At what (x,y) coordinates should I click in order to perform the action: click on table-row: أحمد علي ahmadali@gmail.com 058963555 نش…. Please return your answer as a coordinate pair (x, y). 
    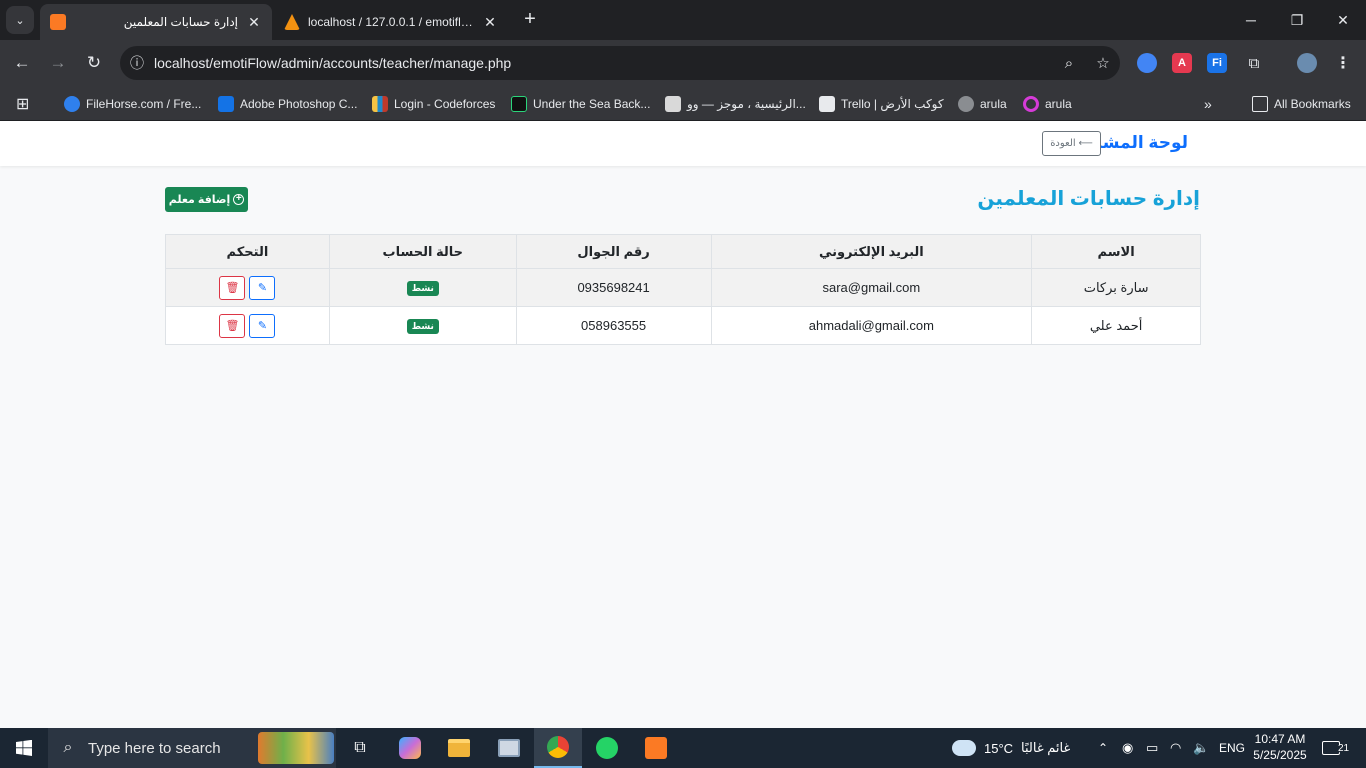
    Looking at the image, I should click on (683, 325).